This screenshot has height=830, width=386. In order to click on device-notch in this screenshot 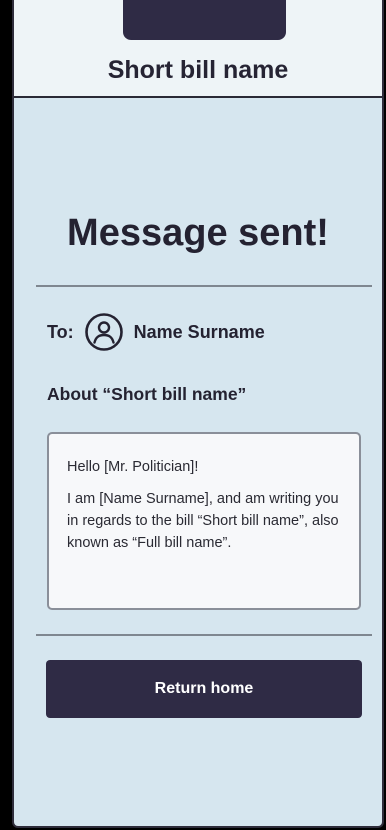, I will do `click(204, 20)`.